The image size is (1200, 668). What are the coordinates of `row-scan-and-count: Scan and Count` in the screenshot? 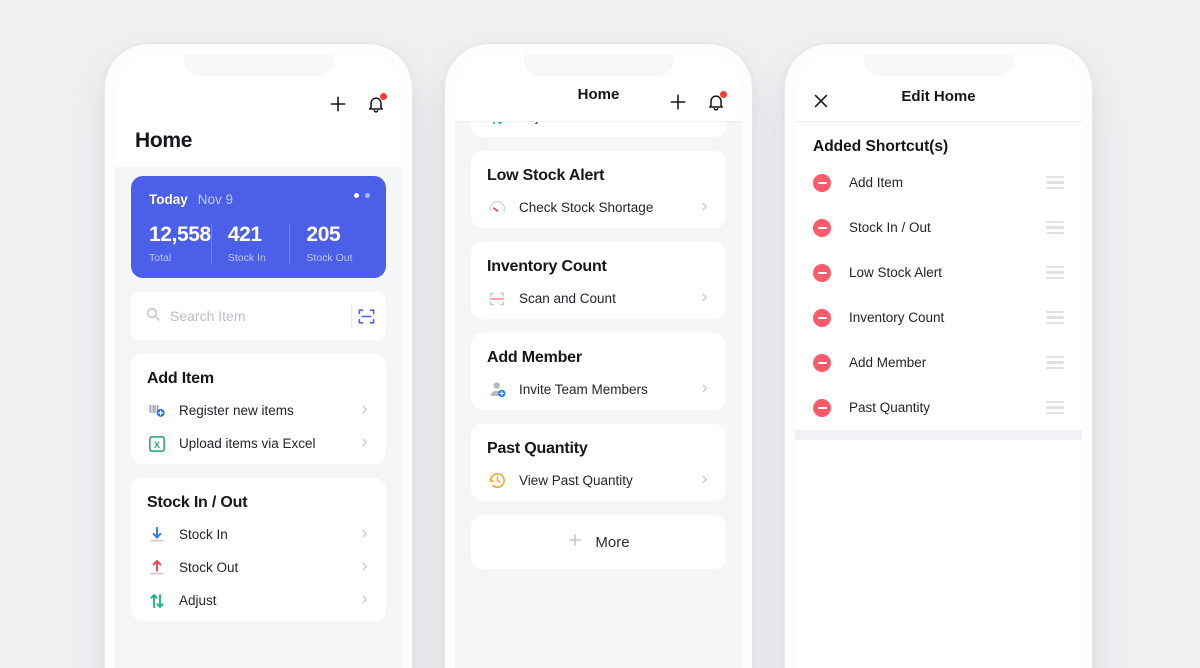 It's located at (598, 298).